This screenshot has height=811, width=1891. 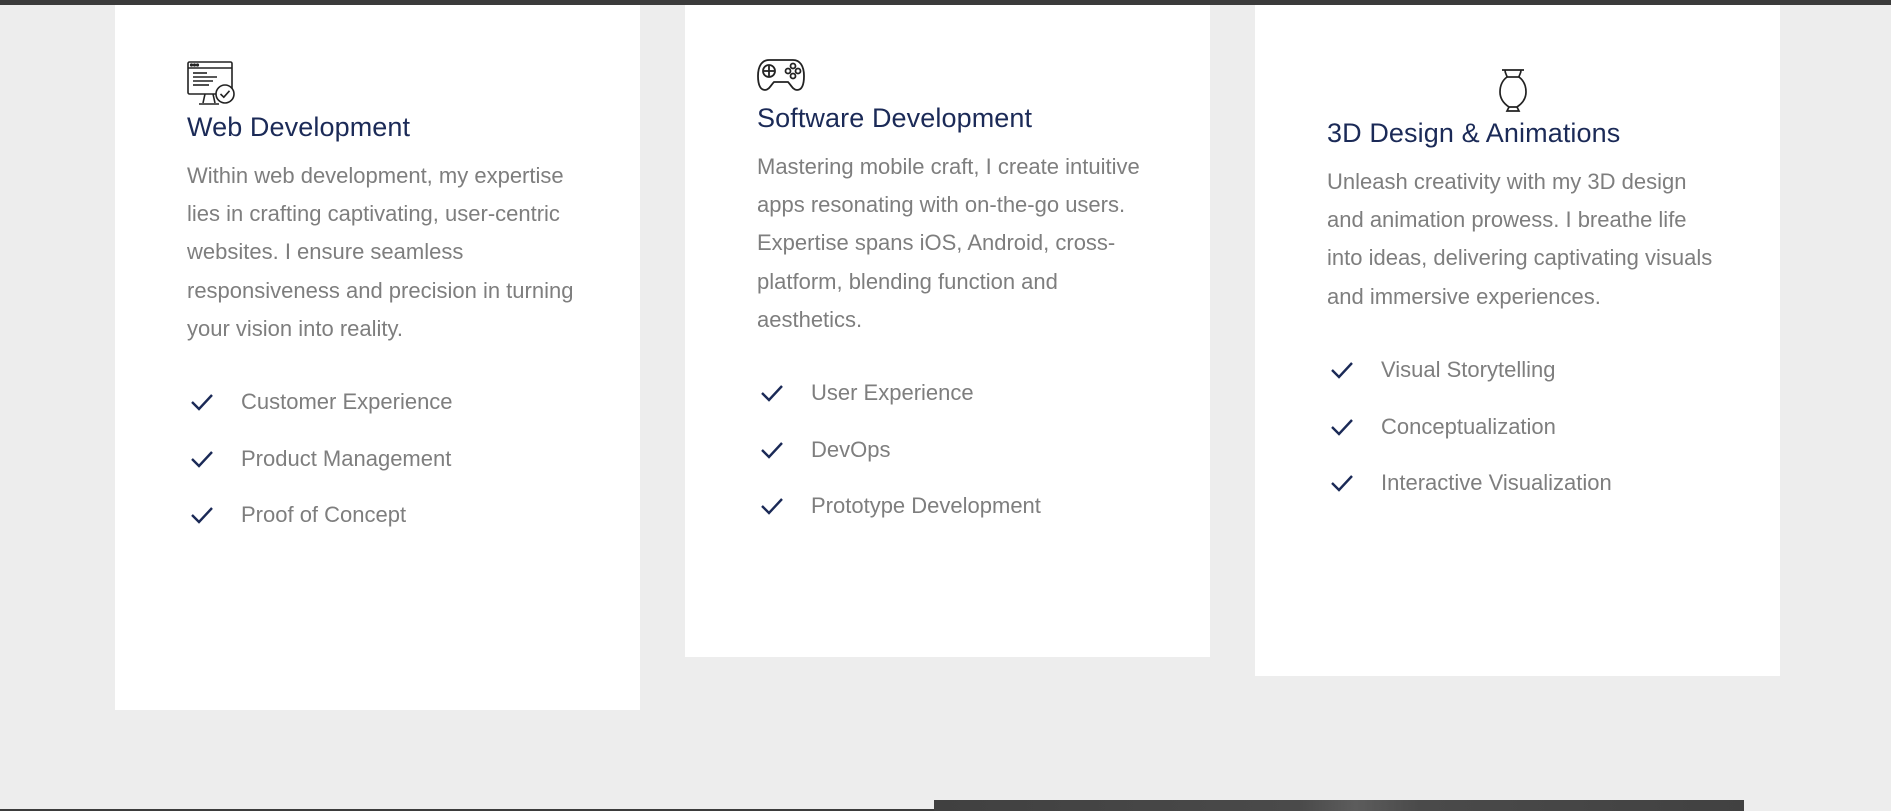 I want to click on feature-item: Proof of Concept, so click(x=397, y=515).